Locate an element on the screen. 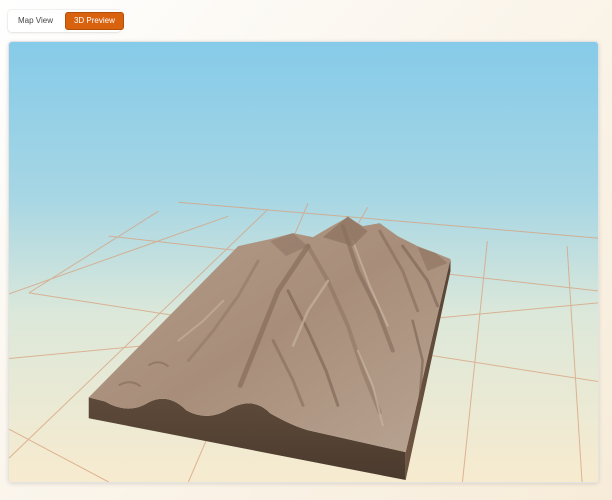 Image resolution: width=612 pixels, height=500 pixels. view-mode-tabs: Map View 3D Preview is located at coordinates (66, 21).